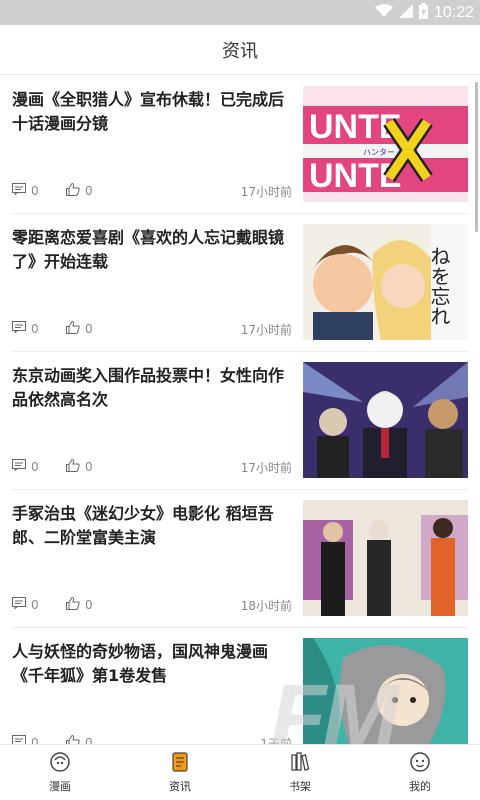 This screenshot has width=480, height=800. Describe the element at coordinates (439, 286) in the screenshot. I see `thumbnail-caption: ねを忘れ` at that location.